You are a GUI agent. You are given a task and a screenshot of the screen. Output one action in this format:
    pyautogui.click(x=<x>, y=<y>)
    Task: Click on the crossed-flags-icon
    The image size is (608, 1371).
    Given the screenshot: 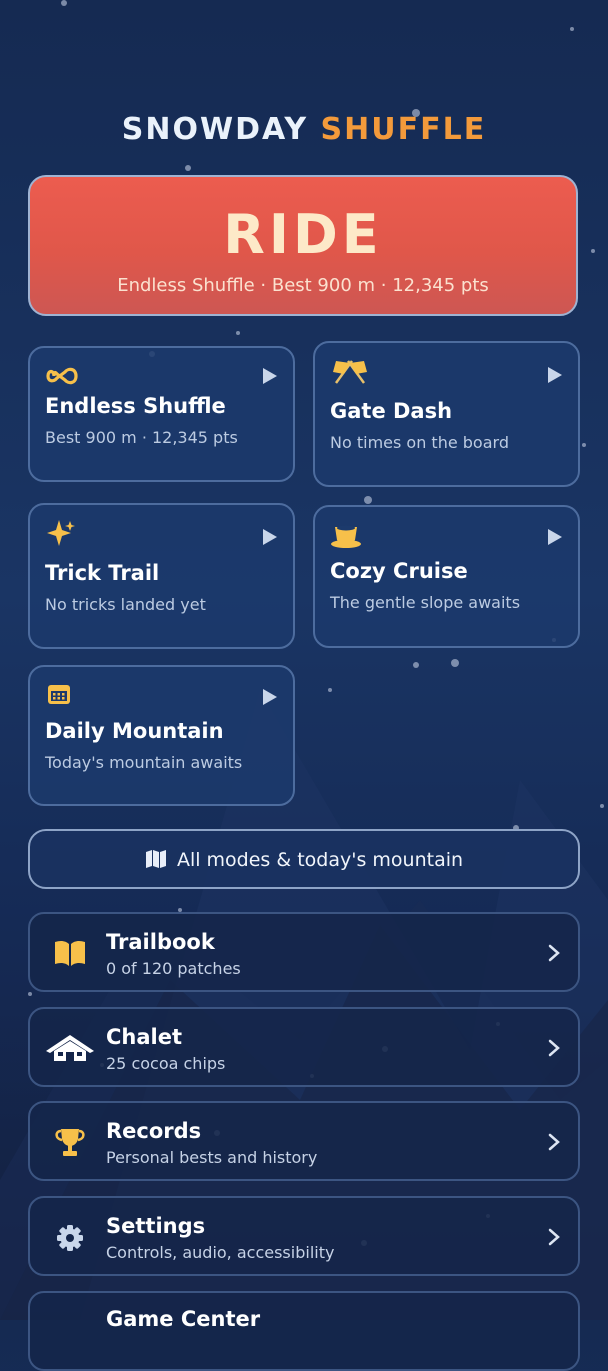 What is the action you would take?
    pyautogui.click(x=350, y=372)
    